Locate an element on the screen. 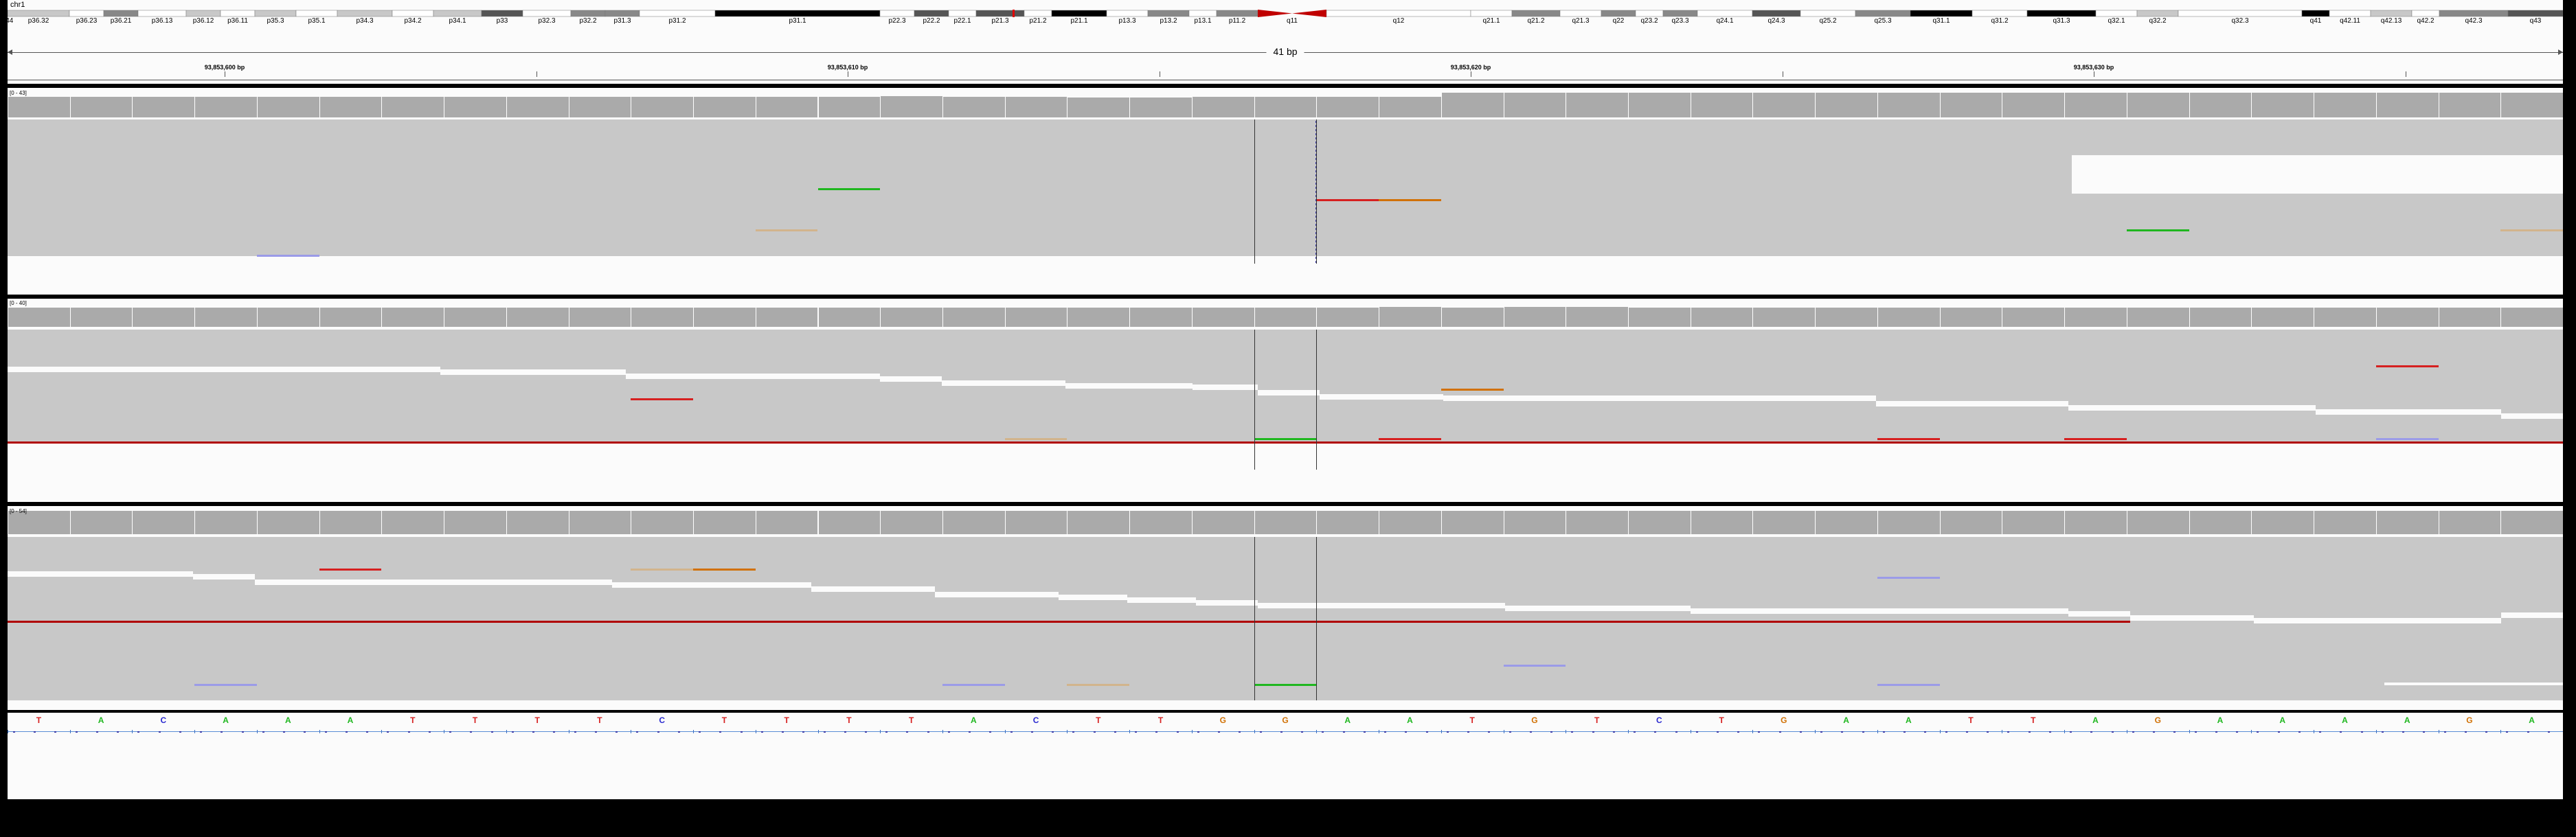  discordant-read is located at coordinates (1069, 622).